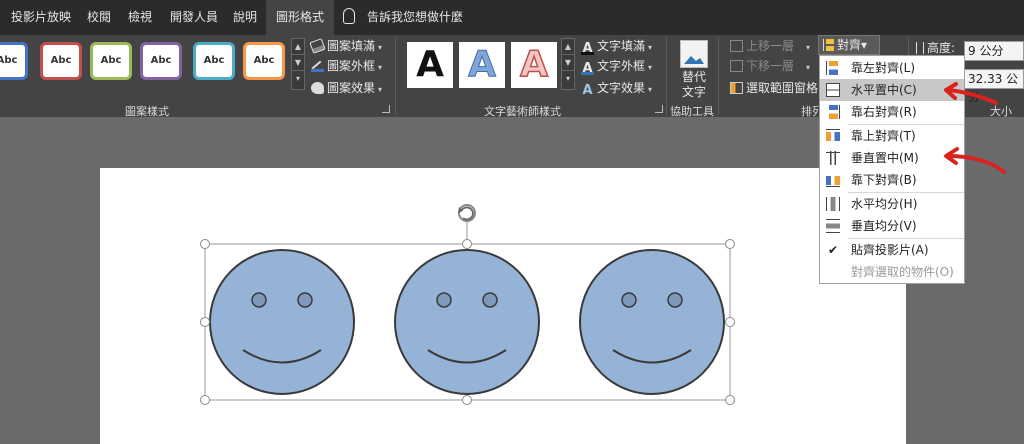 The width and height of the screenshot is (1024, 444). Describe the element at coordinates (975, 128) in the screenshot. I see `annotation-layer` at that location.